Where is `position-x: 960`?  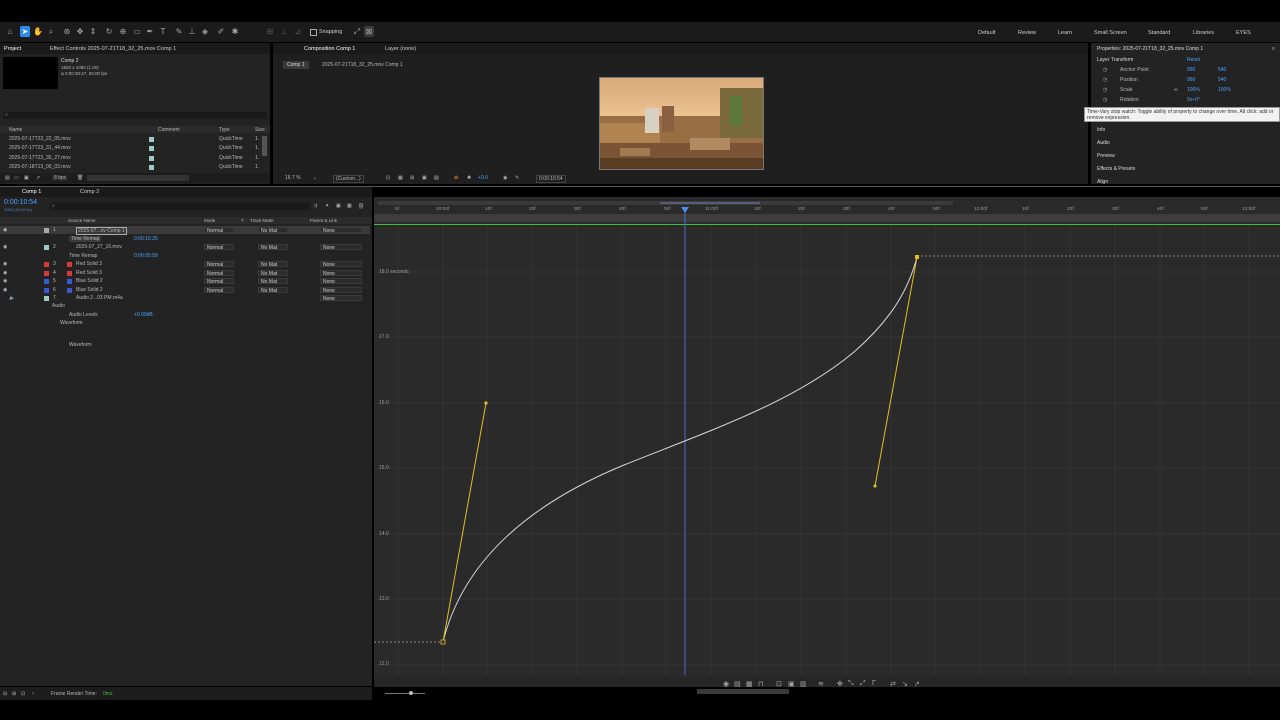
position-x: 960 is located at coordinates (1191, 80).